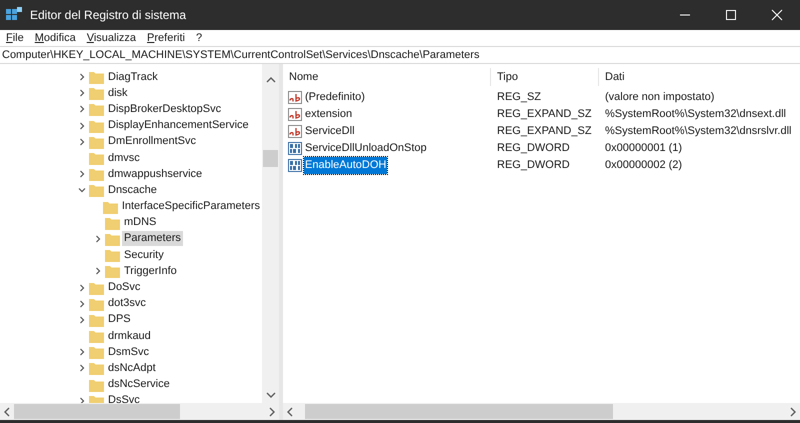  Describe the element at coordinates (178, 126) in the screenshot. I see `tree-item: DisplayEnhancementService` at that location.